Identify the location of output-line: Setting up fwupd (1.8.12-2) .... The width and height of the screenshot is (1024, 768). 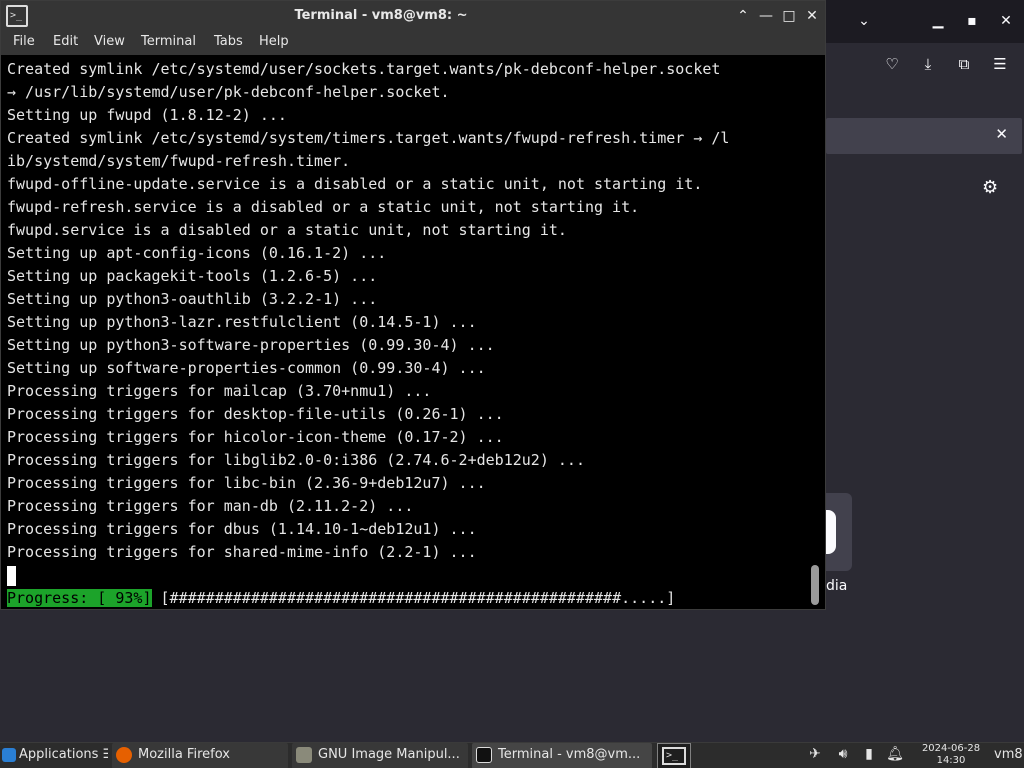
(147, 115).